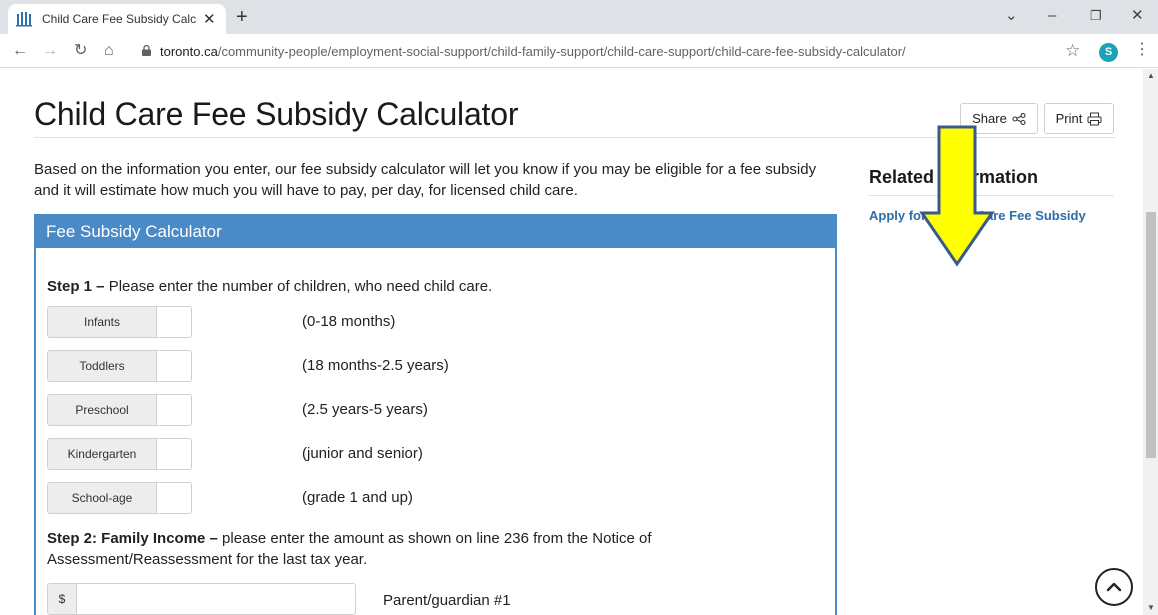  Describe the element at coordinates (174, 454) in the screenshot. I see `kindergarten-input` at that location.